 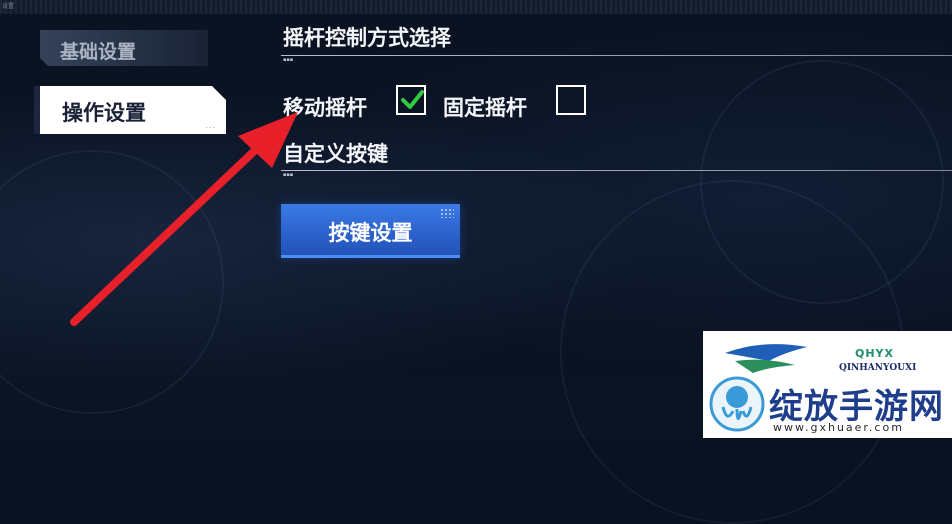 I want to click on site-watermark: QHYX QINHANYOUXI 绽放手游网 www.gxhuaer.com, so click(x=827, y=384).